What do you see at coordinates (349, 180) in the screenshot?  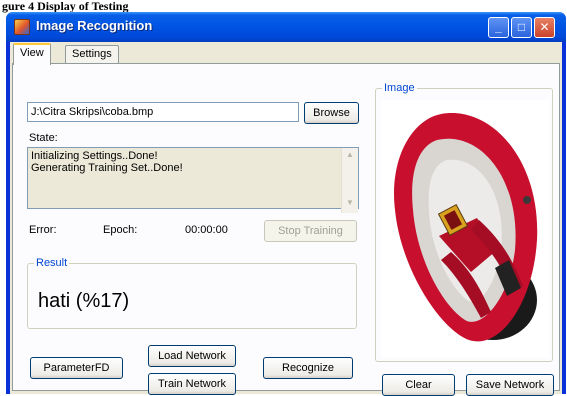 I see `state-scrollbar: ▲ ▼` at bounding box center [349, 180].